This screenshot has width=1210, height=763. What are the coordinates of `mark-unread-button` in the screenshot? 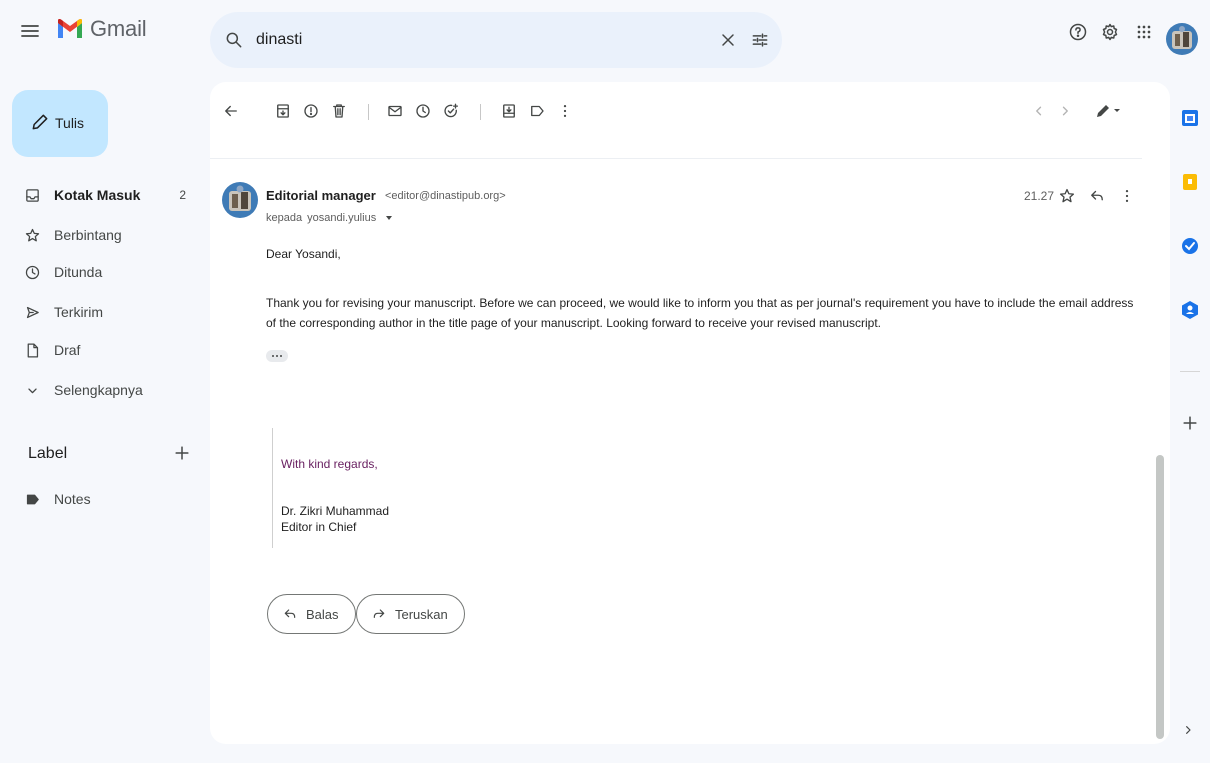 It's located at (395, 111).